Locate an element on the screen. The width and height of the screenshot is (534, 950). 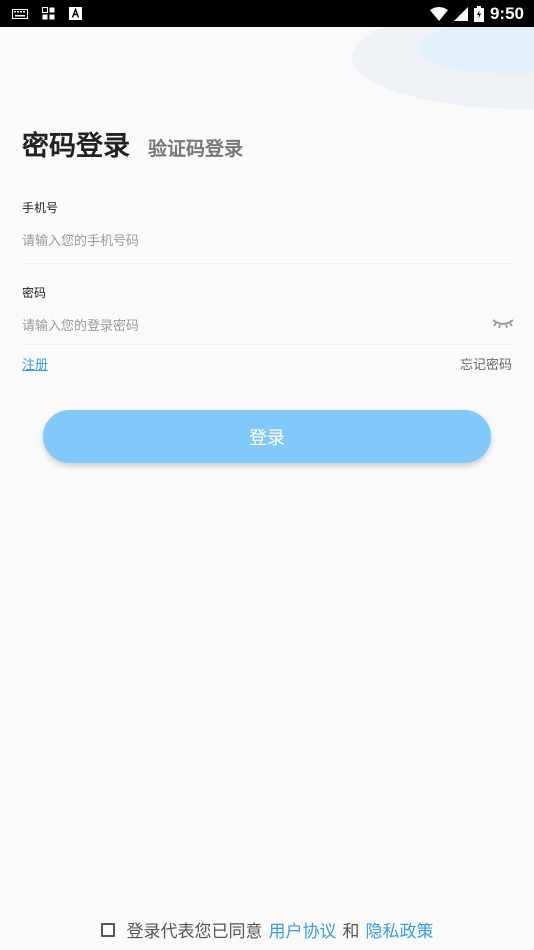
wifi-icon is located at coordinates (438, 13).